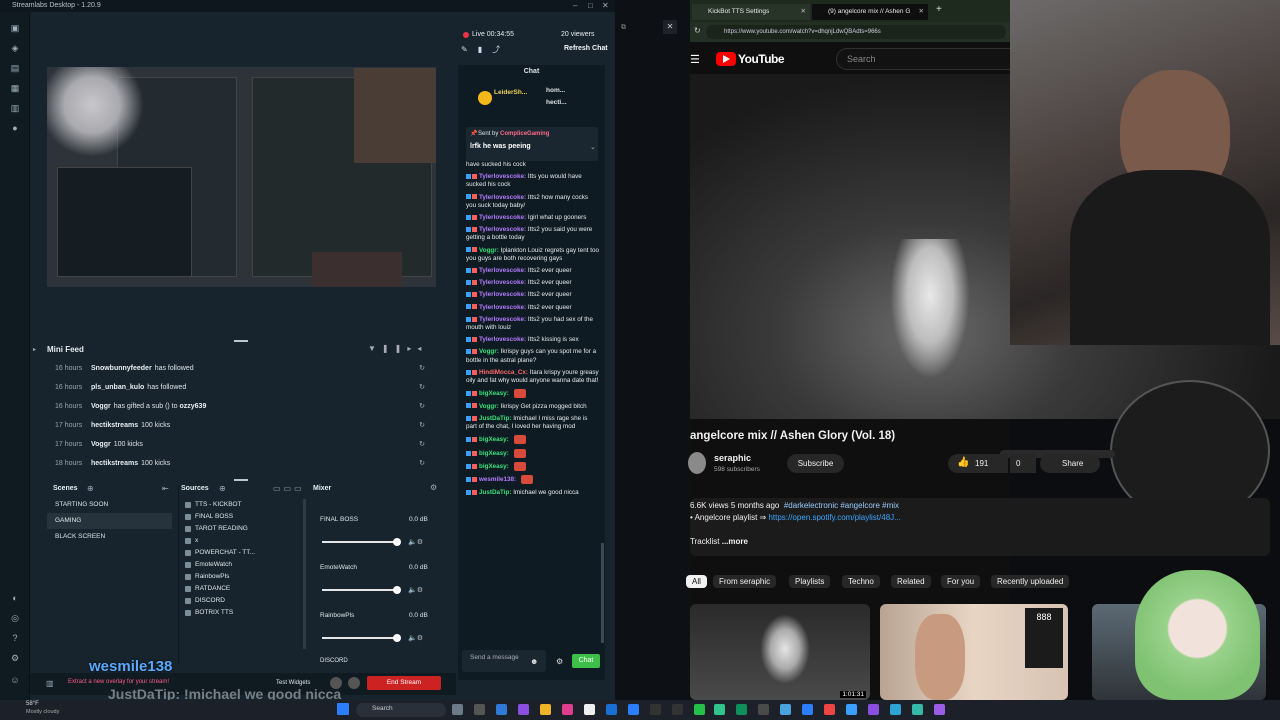  What do you see at coordinates (304, 574) in the screenshot?
I see `sources-scrollbar` at bounding box center [304, 574].